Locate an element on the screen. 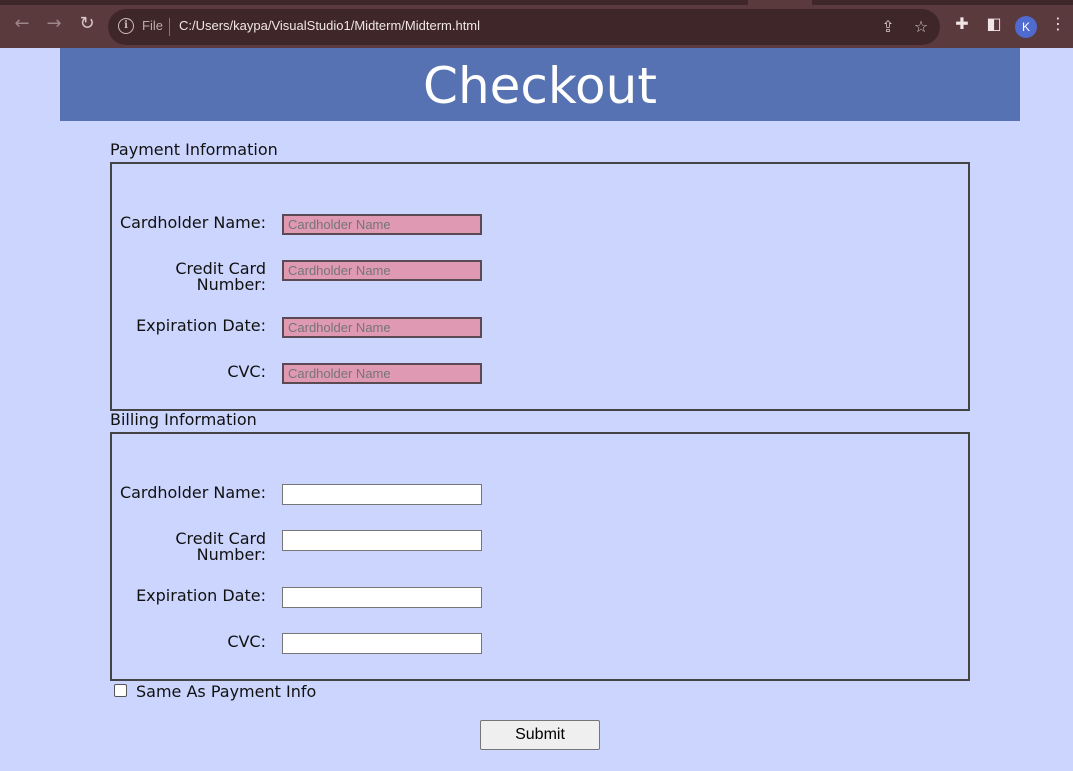 The image size is (1073, 771). back-icon: ← is located at coordinates (22, 24).